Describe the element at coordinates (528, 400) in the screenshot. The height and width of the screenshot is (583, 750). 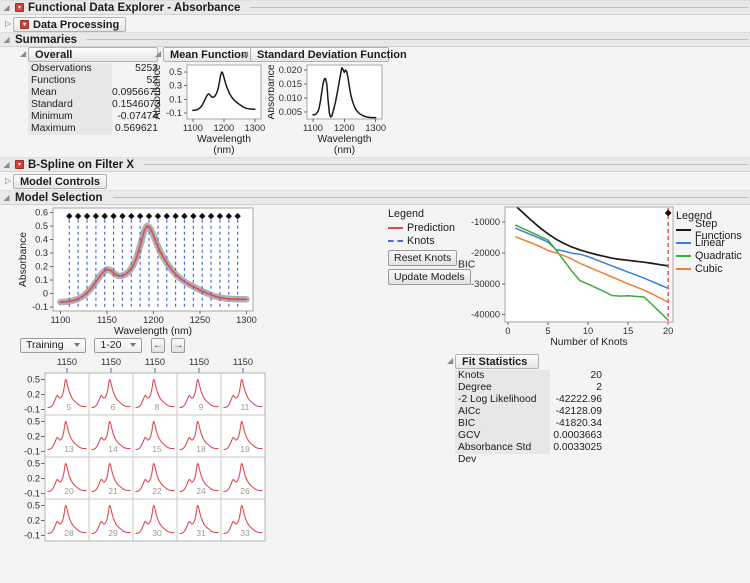
I see `table-row: -2 Log Likelihood -42222.96` at that location.